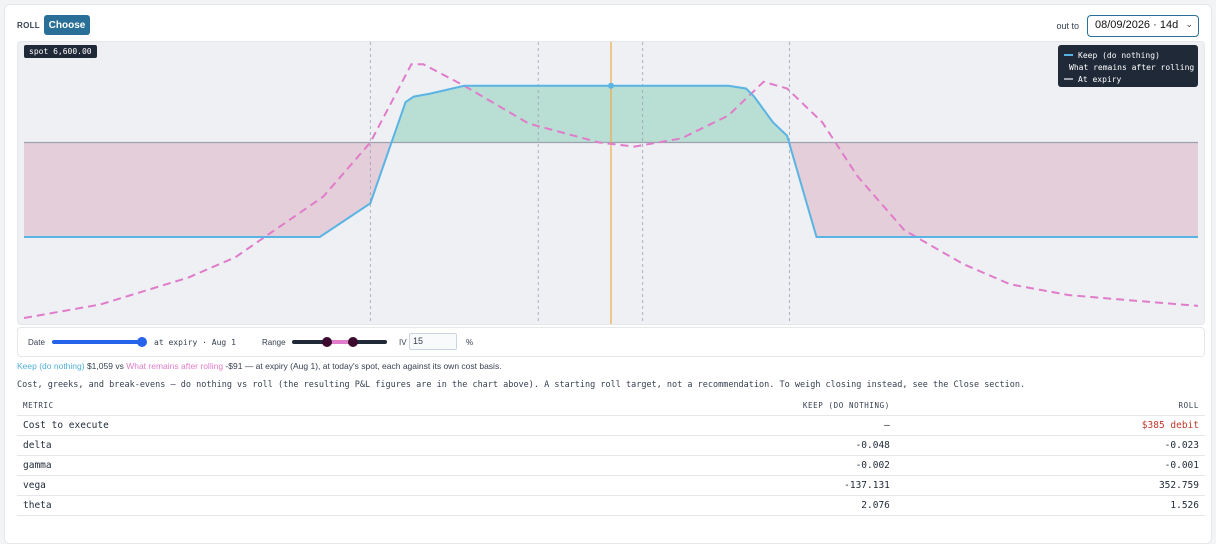 Image resolution: width=1216 pixels, height=544 pixels. What do you see at coordinates (67, 25) in the screenshot?
I see `choose-button: Choose` at bounding box center [67, 25].